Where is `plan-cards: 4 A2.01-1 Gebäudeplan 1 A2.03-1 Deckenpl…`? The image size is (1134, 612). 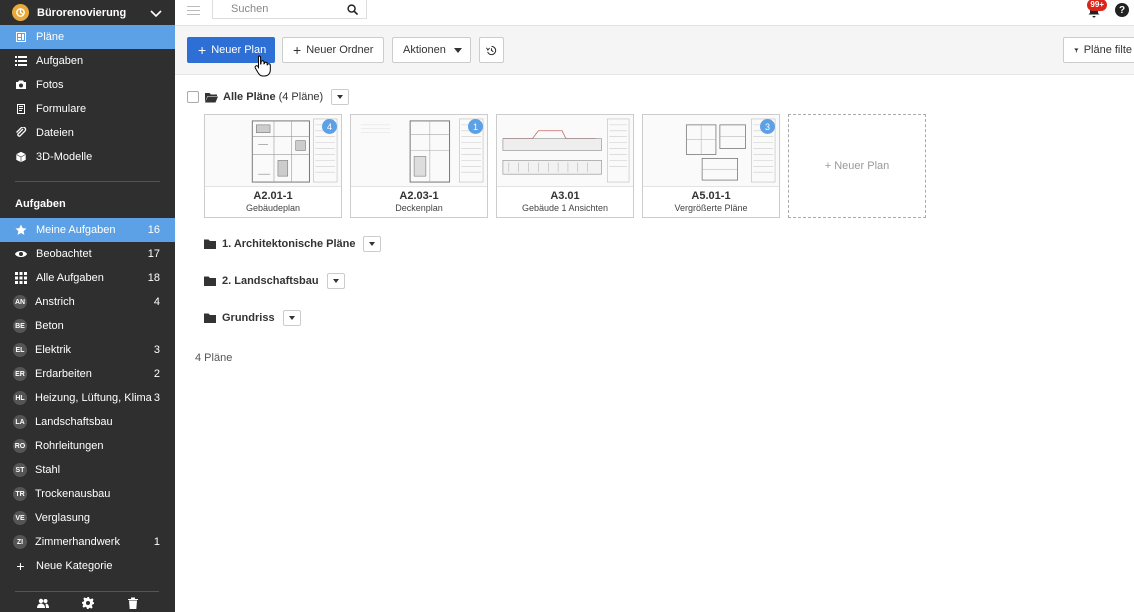 plan-cards: 4 A2.01-1 Gebäudeplan 1 A2.03-1 Deckenpl… is located at coordinates (565, 166).